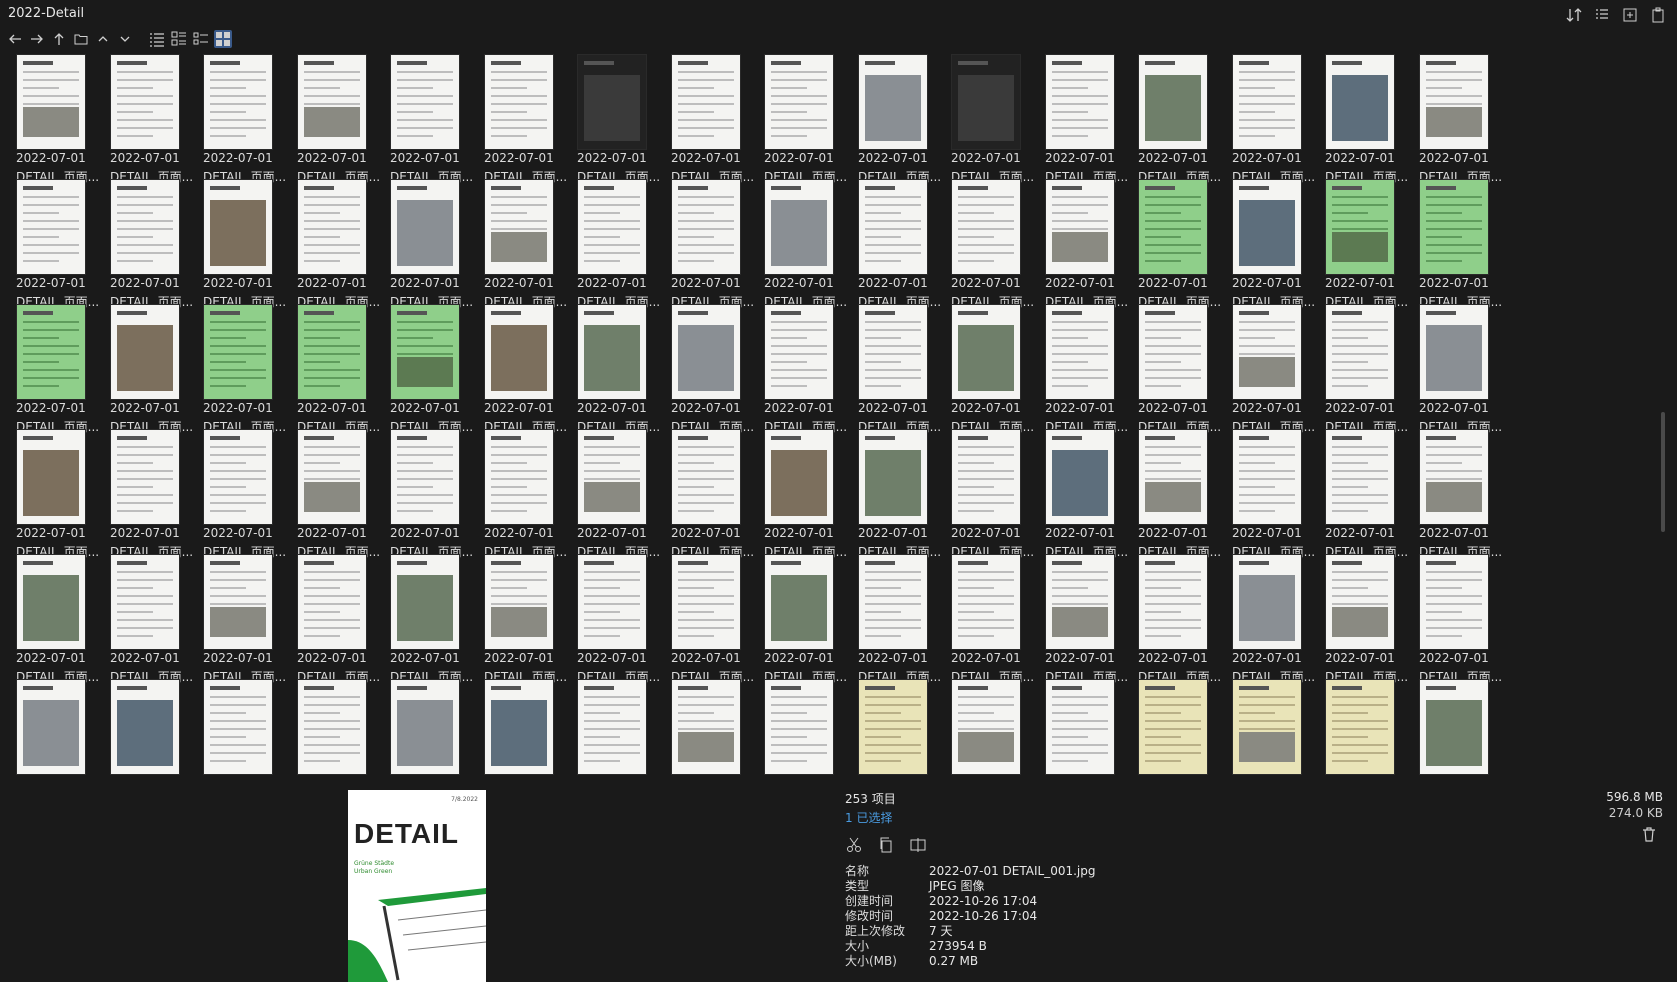 This screenshot has width=1677, height=982. Describe the element at coordinates (103, 39) in the screenshot. I see `sort-up-icon` at that location.